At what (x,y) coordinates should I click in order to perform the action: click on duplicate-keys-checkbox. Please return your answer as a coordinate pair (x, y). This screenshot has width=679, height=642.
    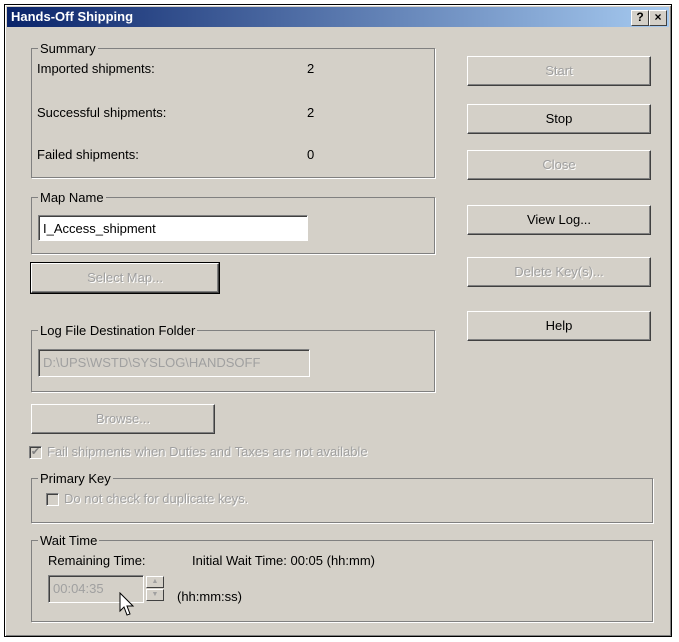
    Looking at the image, I should click on (52, 499).